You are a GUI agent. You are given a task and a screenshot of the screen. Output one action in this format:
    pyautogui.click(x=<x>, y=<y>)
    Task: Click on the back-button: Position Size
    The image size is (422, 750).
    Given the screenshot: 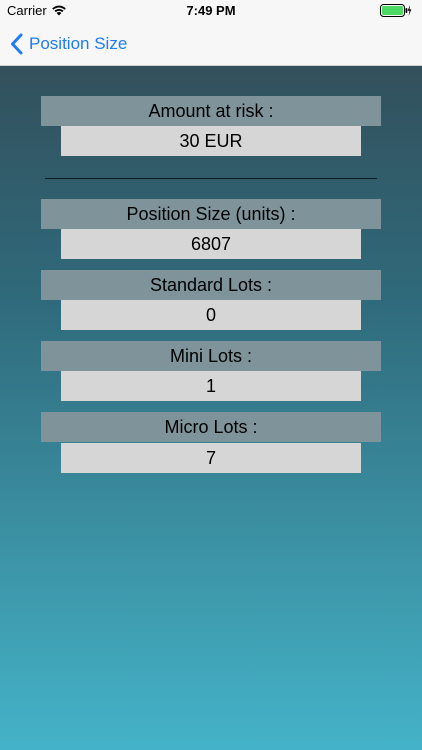 What is the action you would take?
    pyautogui.click(x=68, y=44)
    